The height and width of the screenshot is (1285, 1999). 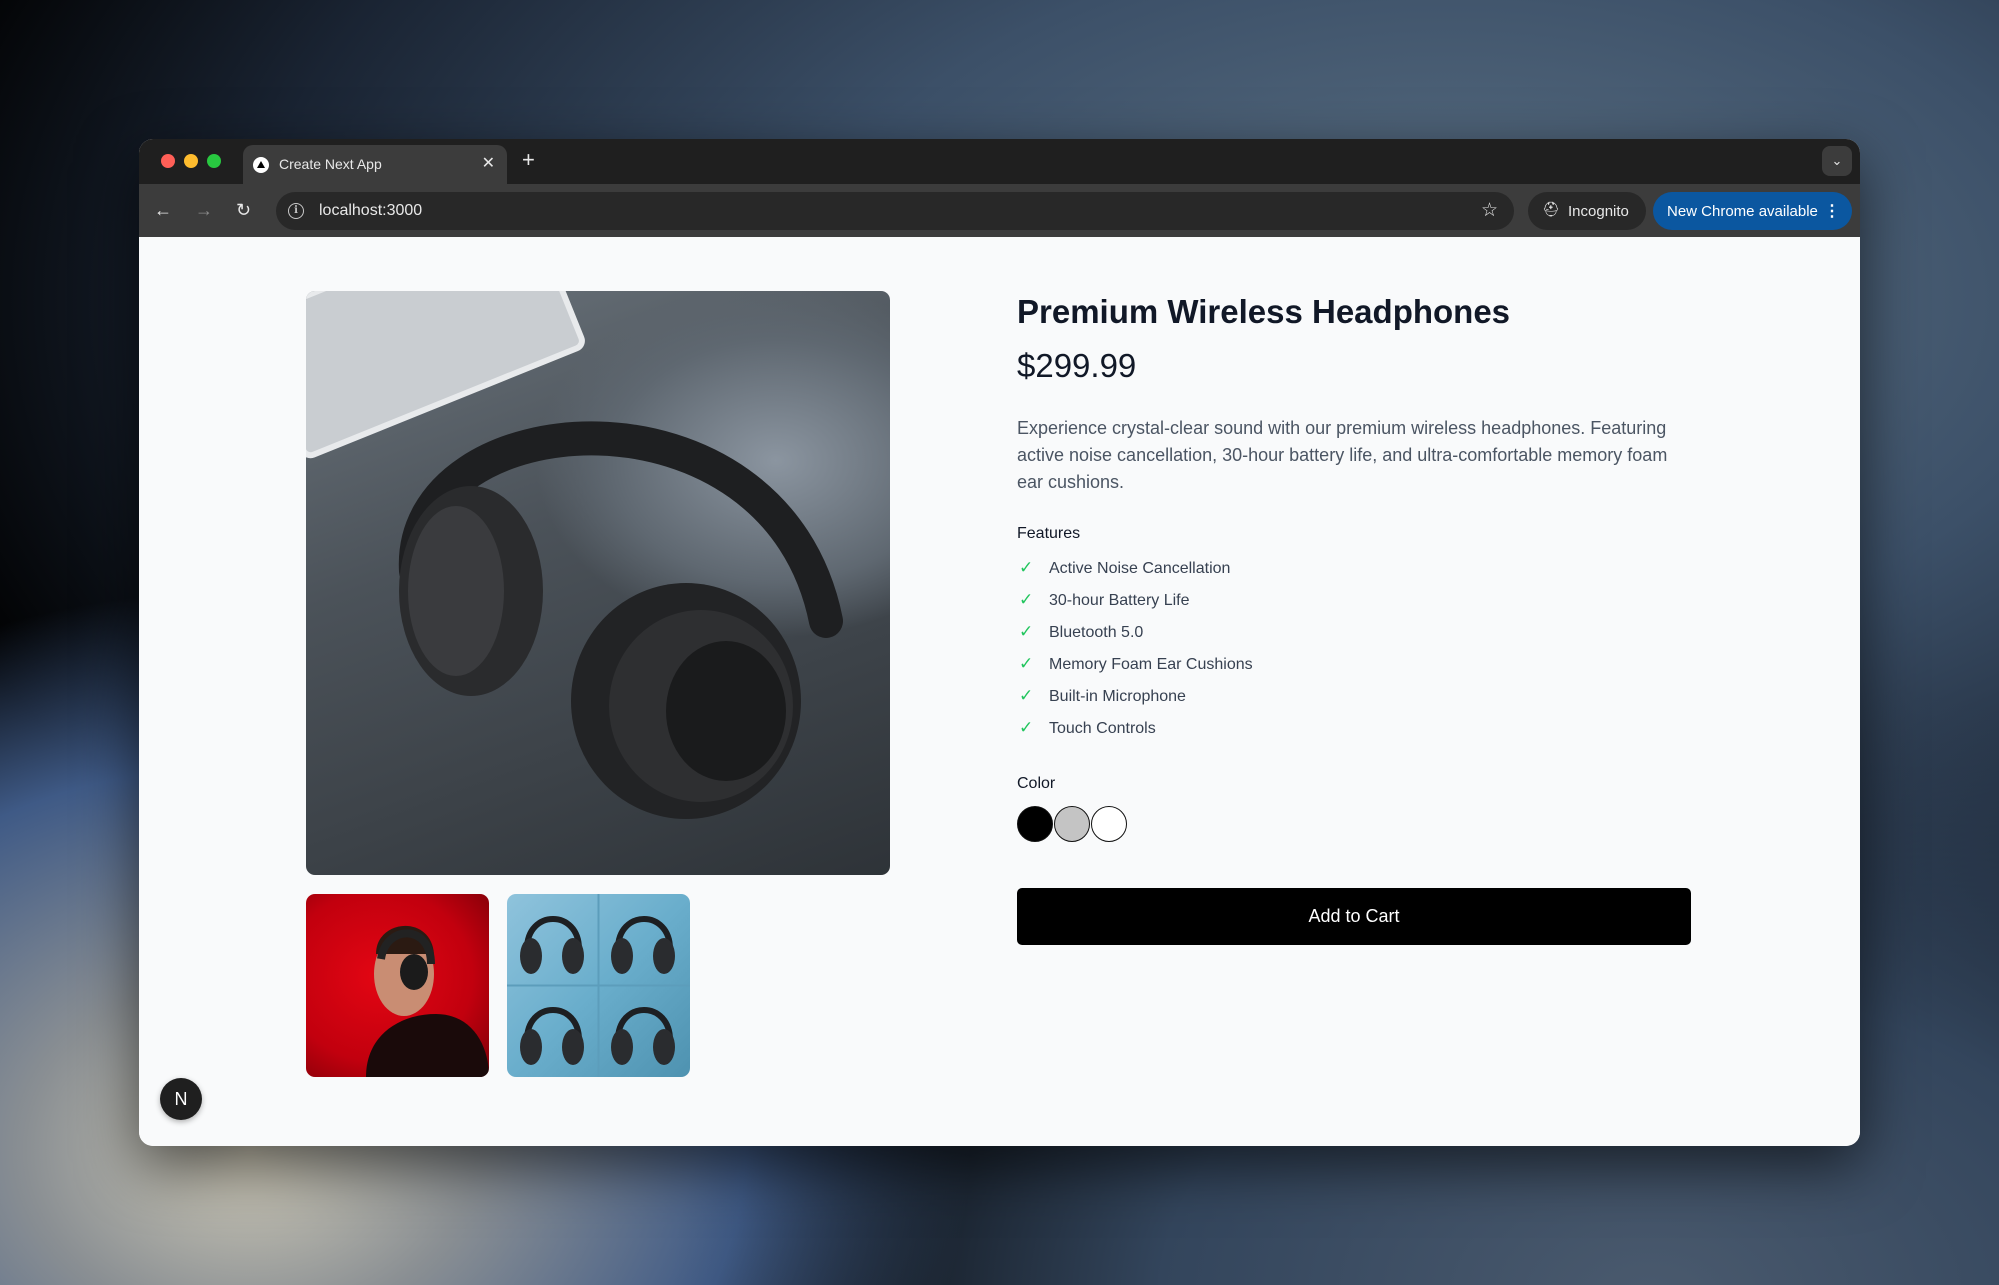 I want to click on address-bar: i localhost:3000 ☆, so click(x=895, y=211).